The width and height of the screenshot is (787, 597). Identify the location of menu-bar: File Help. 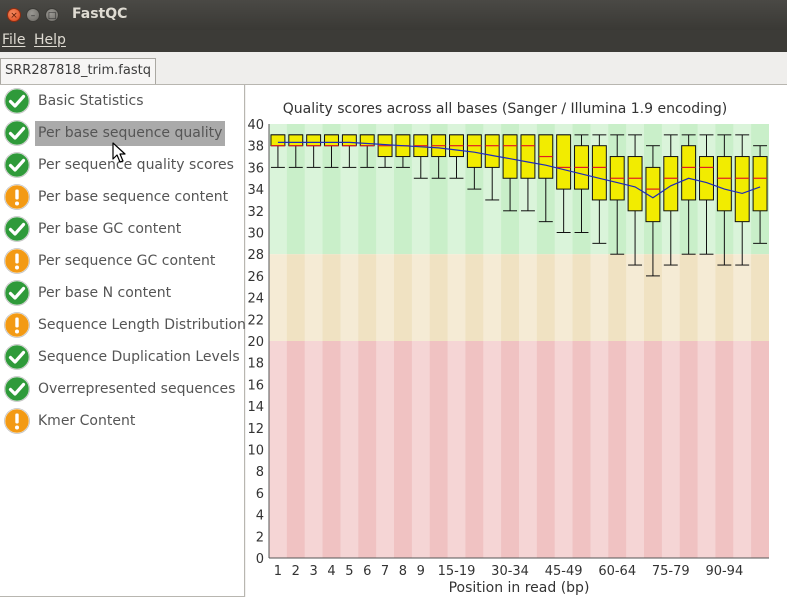
(393, 41).